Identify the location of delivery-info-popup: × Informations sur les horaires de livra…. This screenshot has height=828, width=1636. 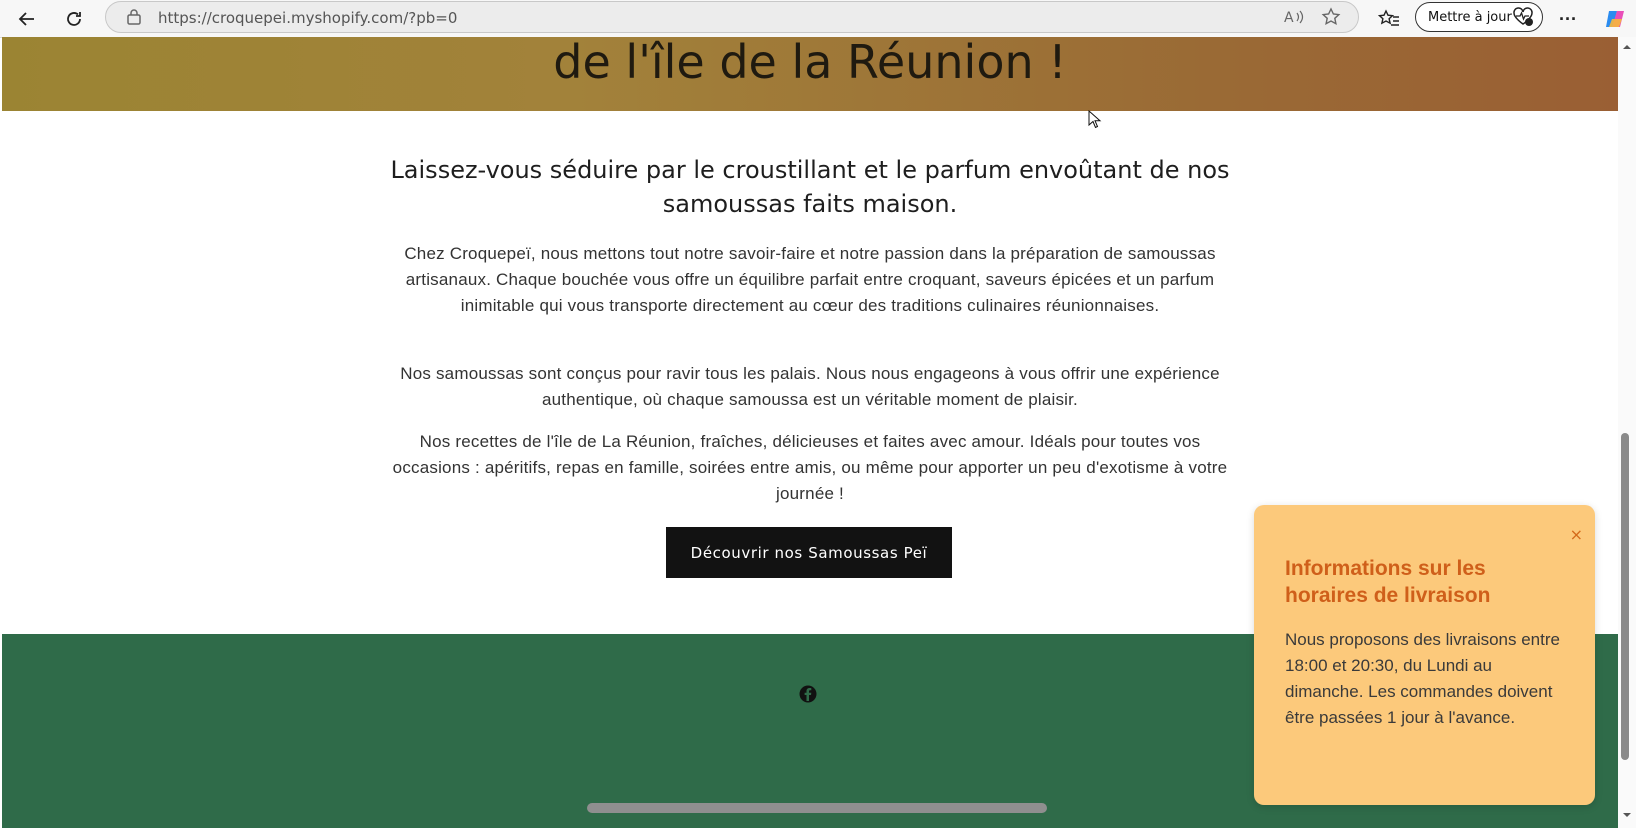
(1424, 655).